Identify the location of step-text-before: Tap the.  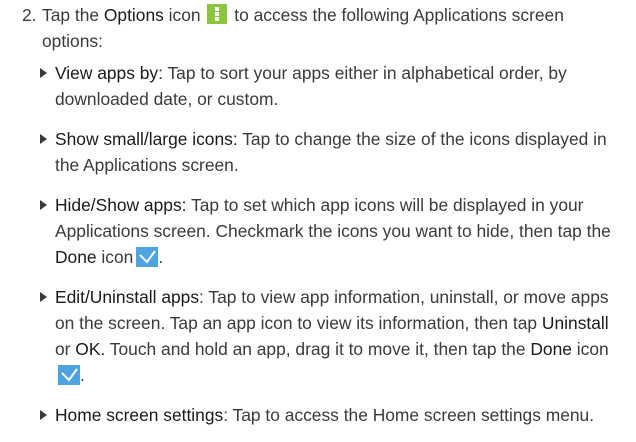
(73, 15).